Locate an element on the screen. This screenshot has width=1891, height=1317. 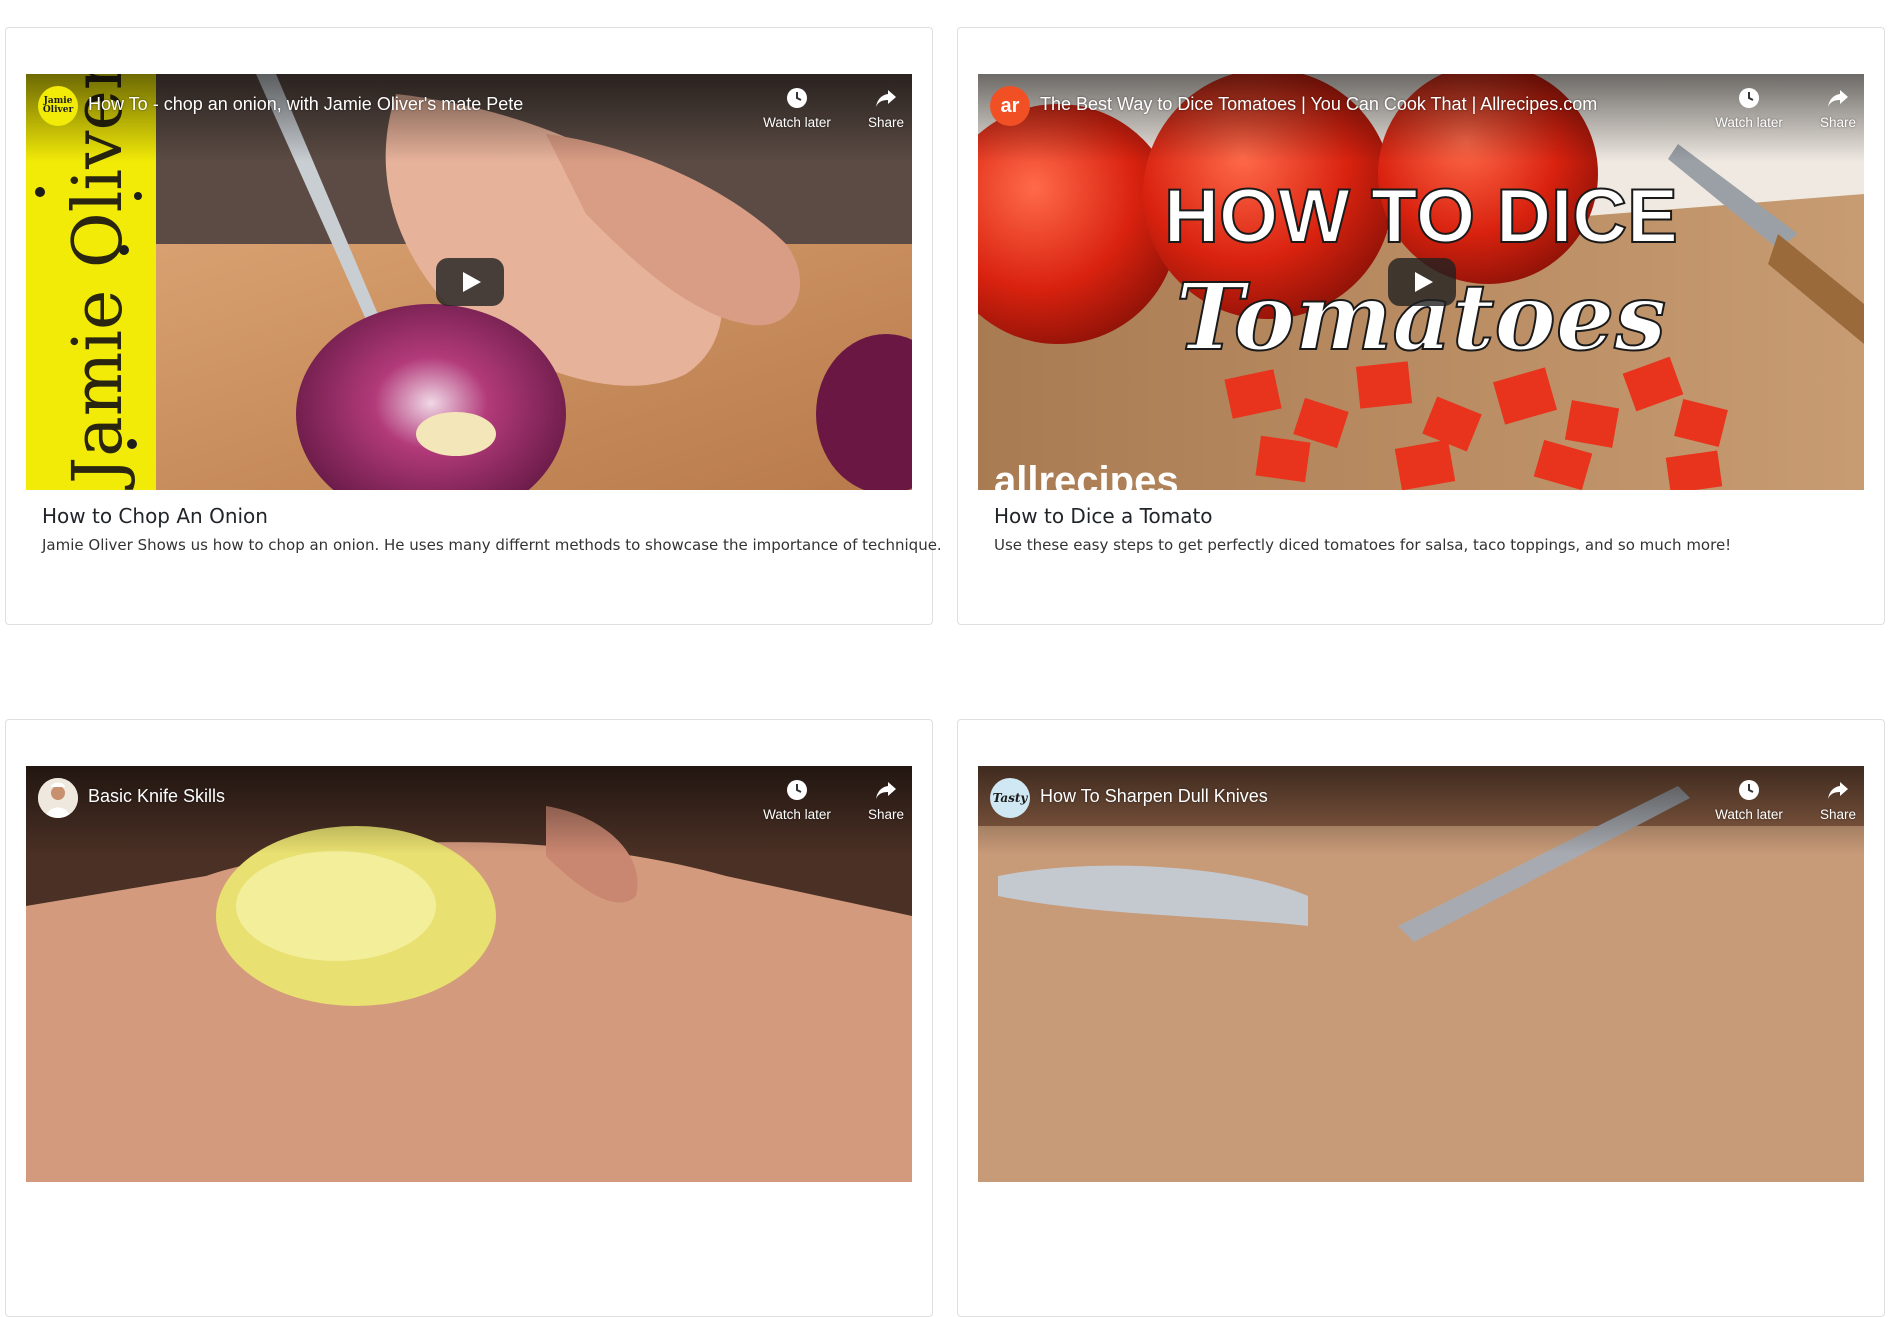
player-title: Basic Knife Skills is located at coordinates (156, 796).